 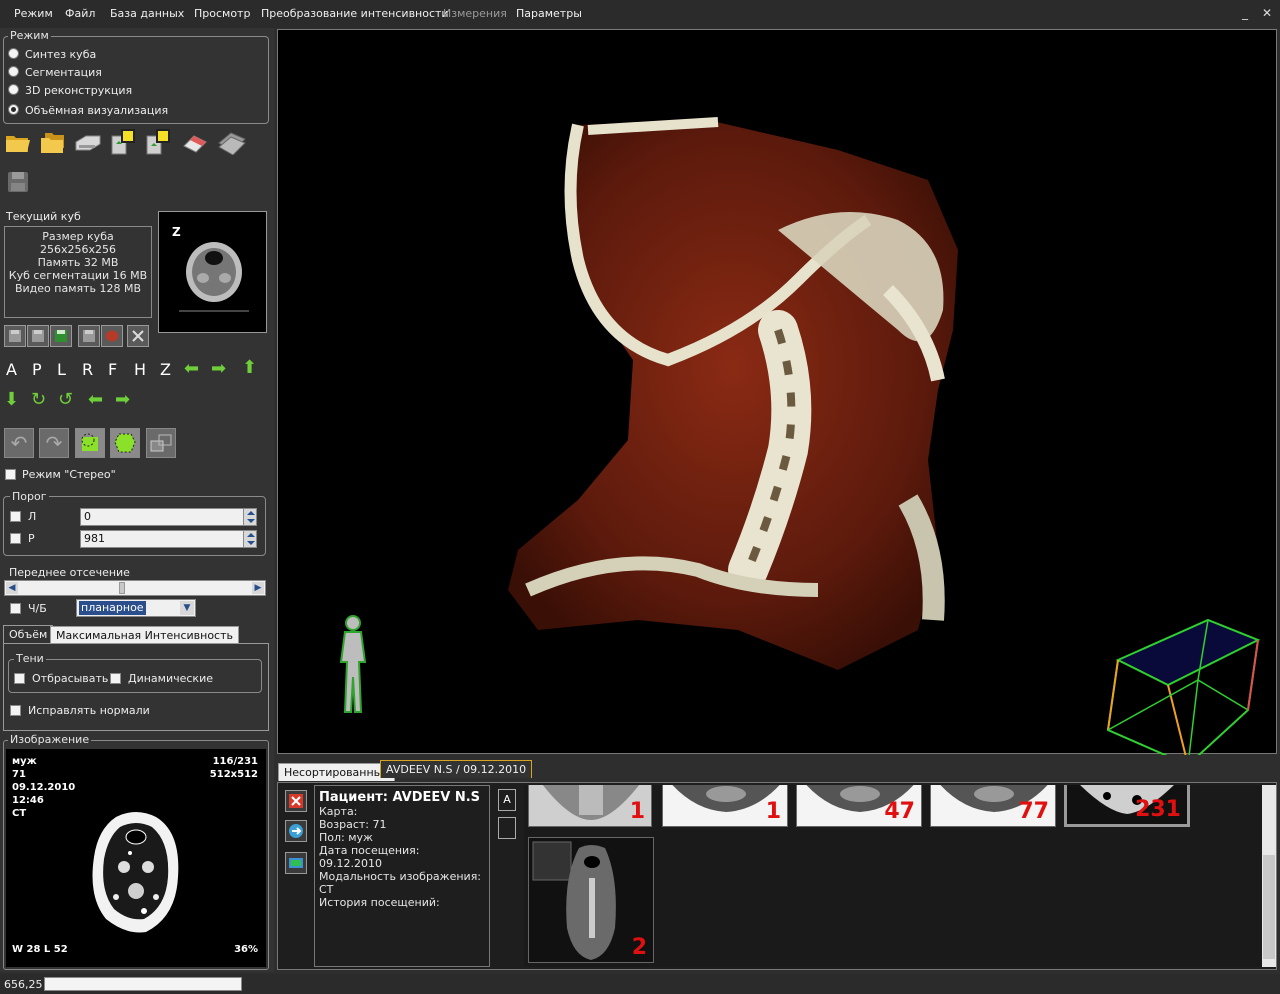 What do you see at coordinates (549, 13) in the screenshot?
I see `menu-parameters: Параметры` at bounding box center [549, 13].